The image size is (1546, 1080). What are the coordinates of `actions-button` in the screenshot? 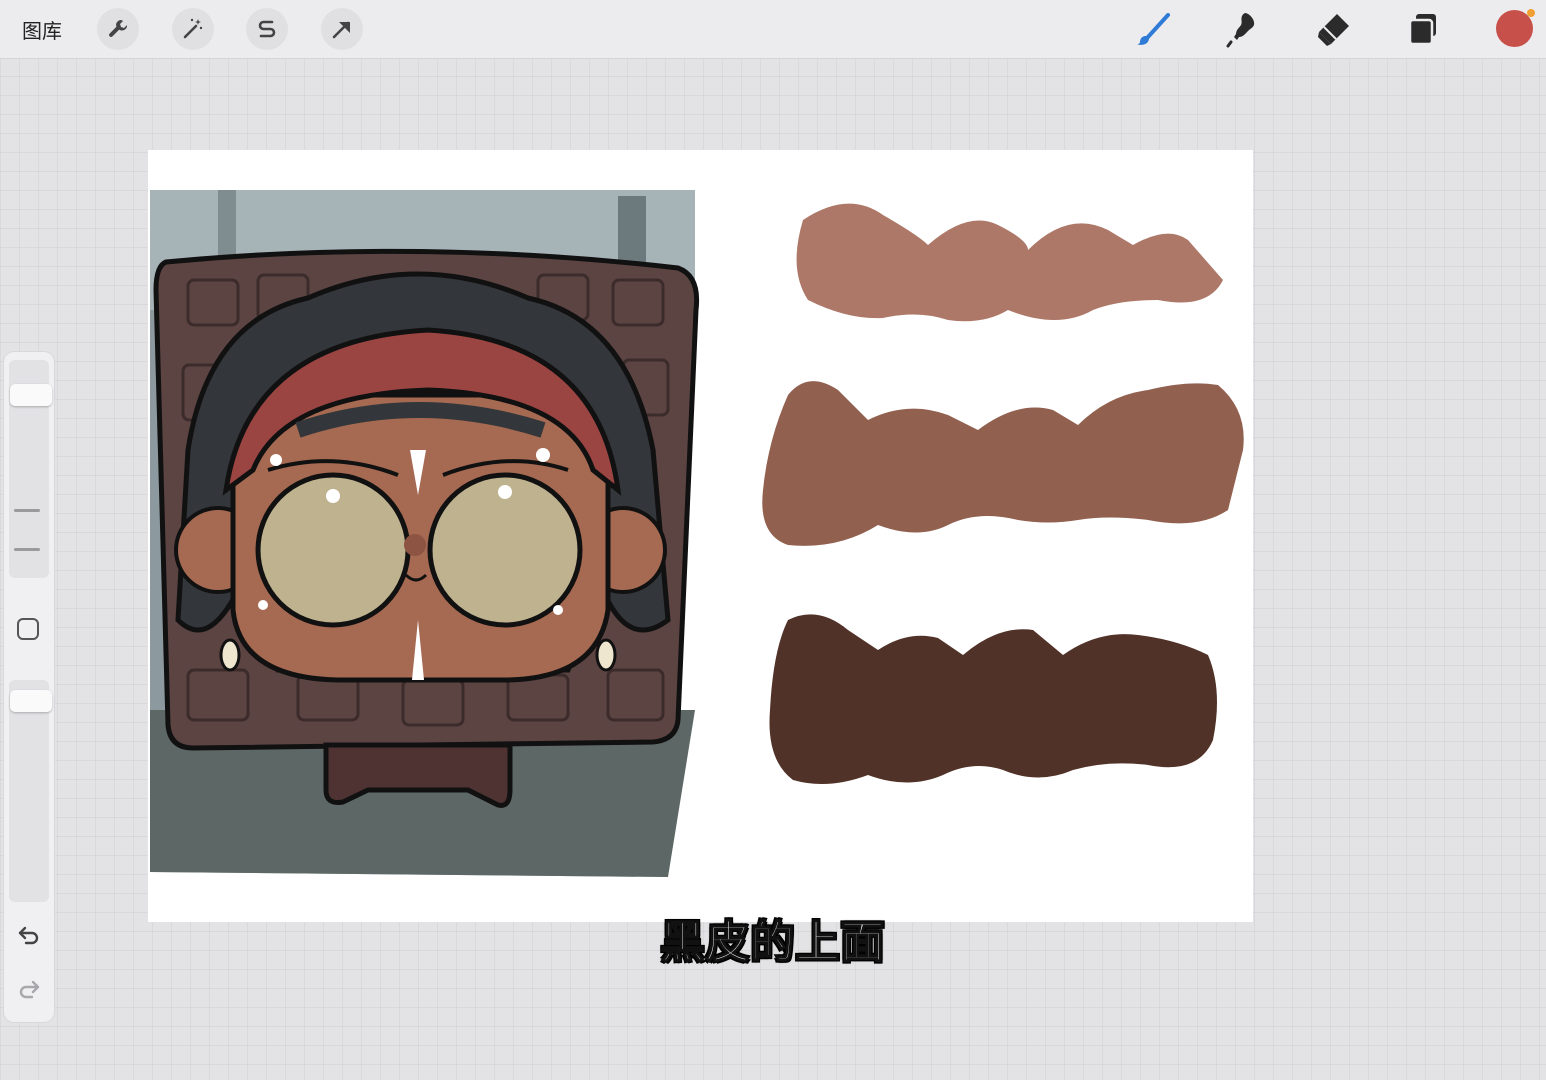 It's located at (118, 29).